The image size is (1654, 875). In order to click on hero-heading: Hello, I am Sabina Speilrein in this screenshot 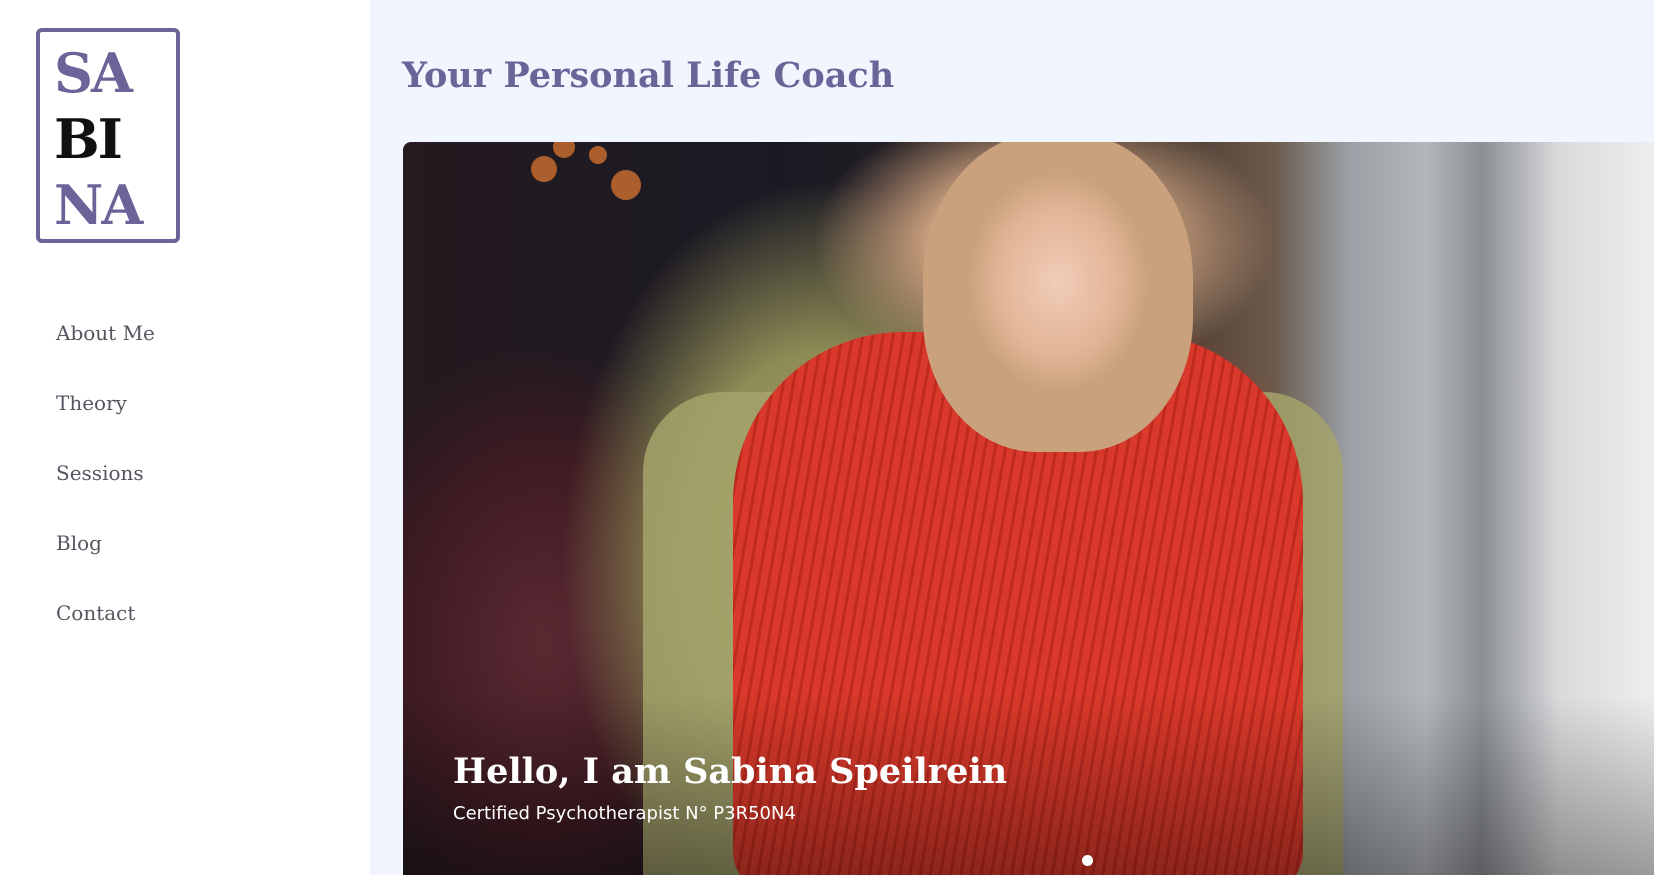, I will do `click(730, 771)`.